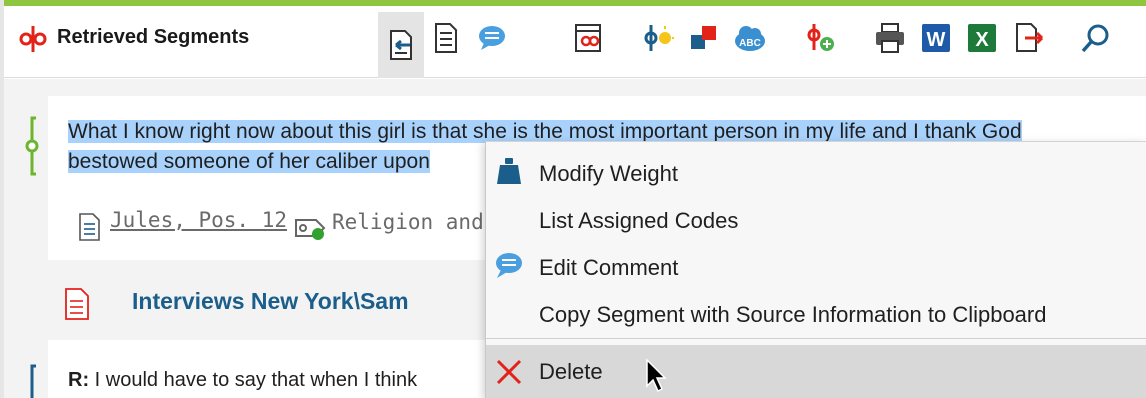 This screenshot has height=398, width=1146. I want to click on word-export-icon: W, so click(936, 38).